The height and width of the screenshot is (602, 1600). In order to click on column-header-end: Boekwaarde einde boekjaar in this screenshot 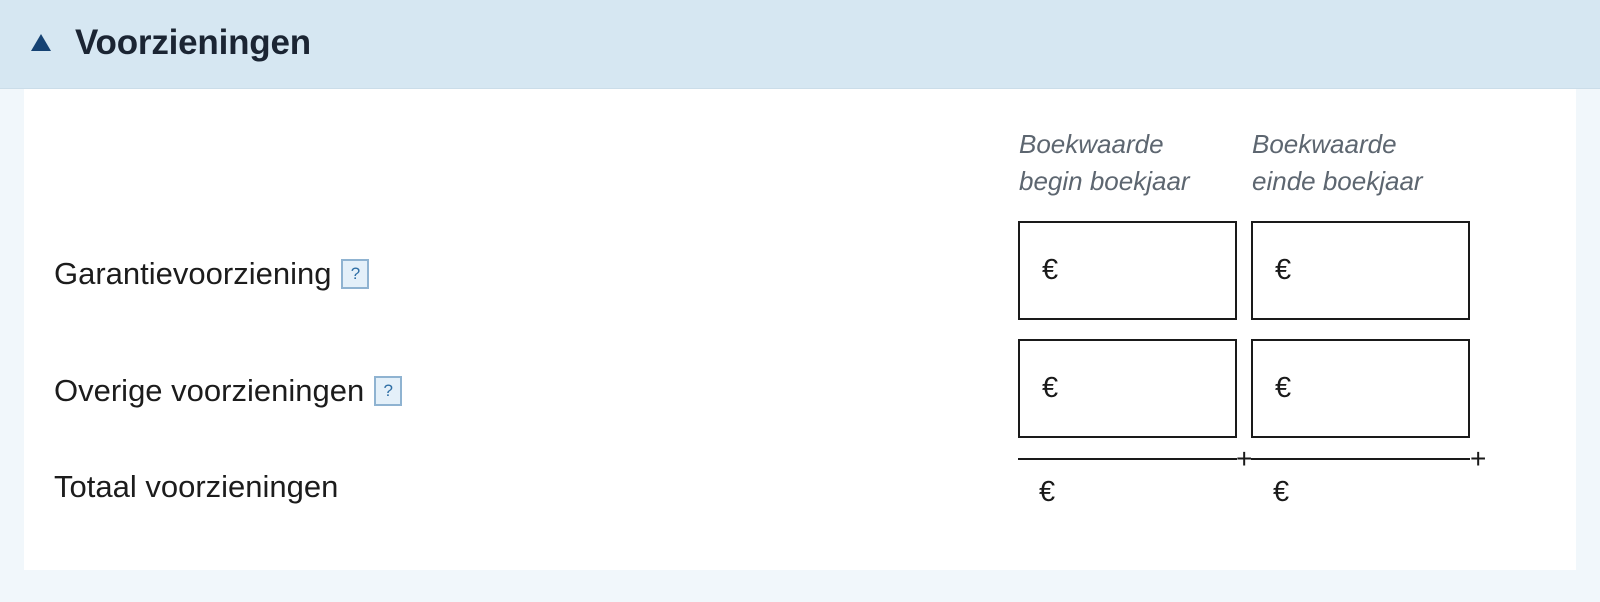, I will do `click(1337, 163)`.